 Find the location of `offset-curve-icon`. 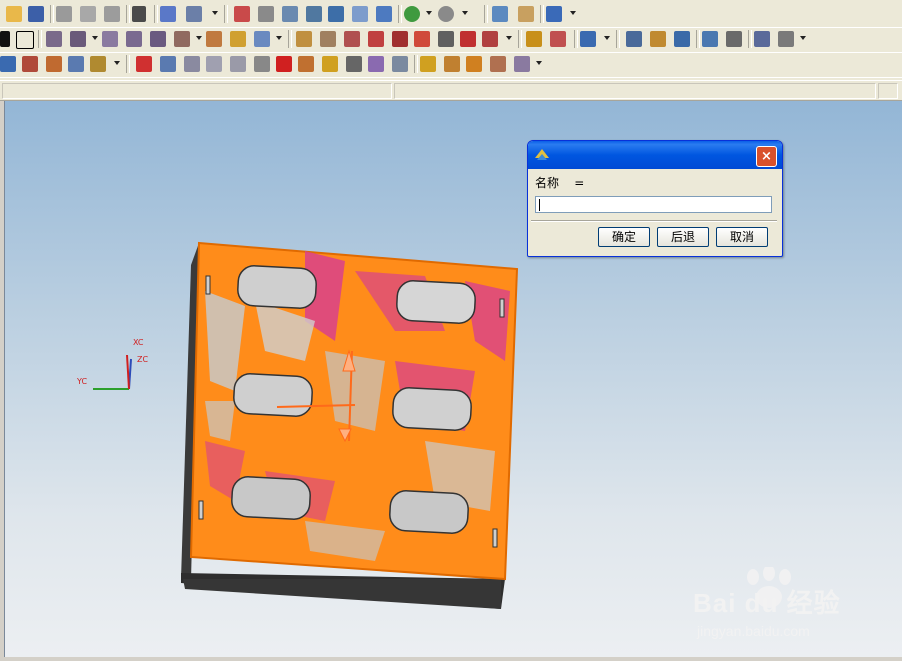

offset-curve-icon is located at coordinates (110, 39).